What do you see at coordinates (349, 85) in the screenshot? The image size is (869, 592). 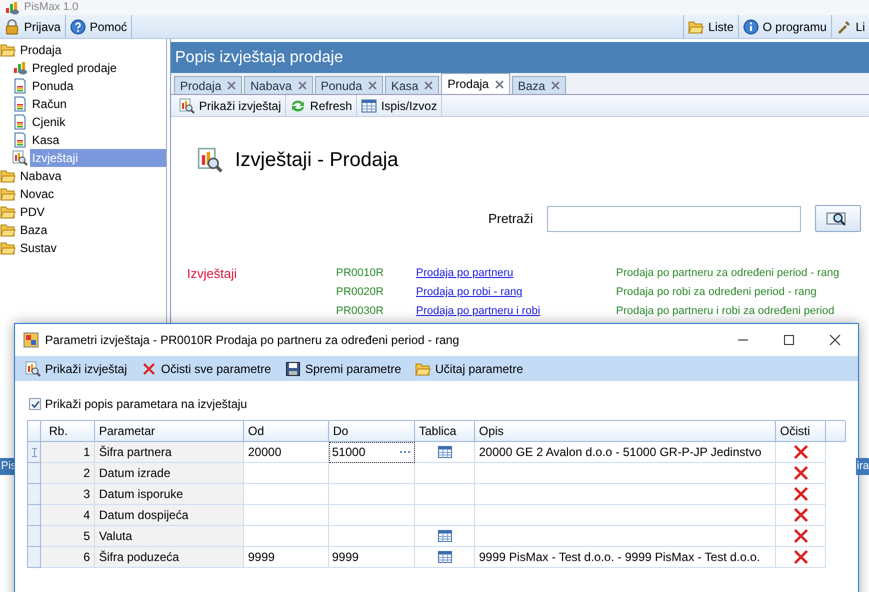 I see `tab: Ponuda` at bounding box center [349, 85].